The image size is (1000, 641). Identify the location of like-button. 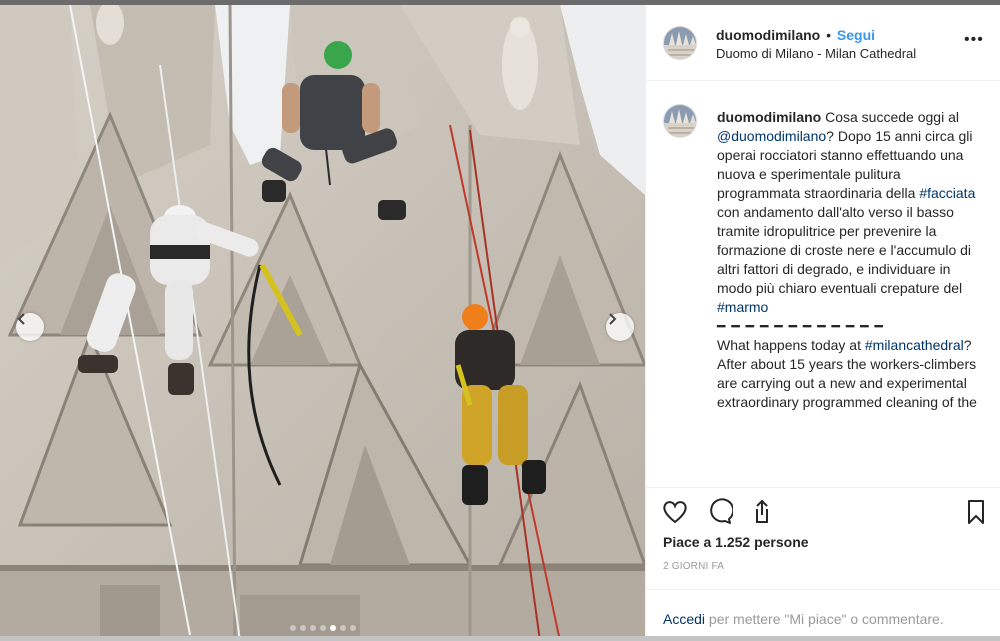
(675, 512).